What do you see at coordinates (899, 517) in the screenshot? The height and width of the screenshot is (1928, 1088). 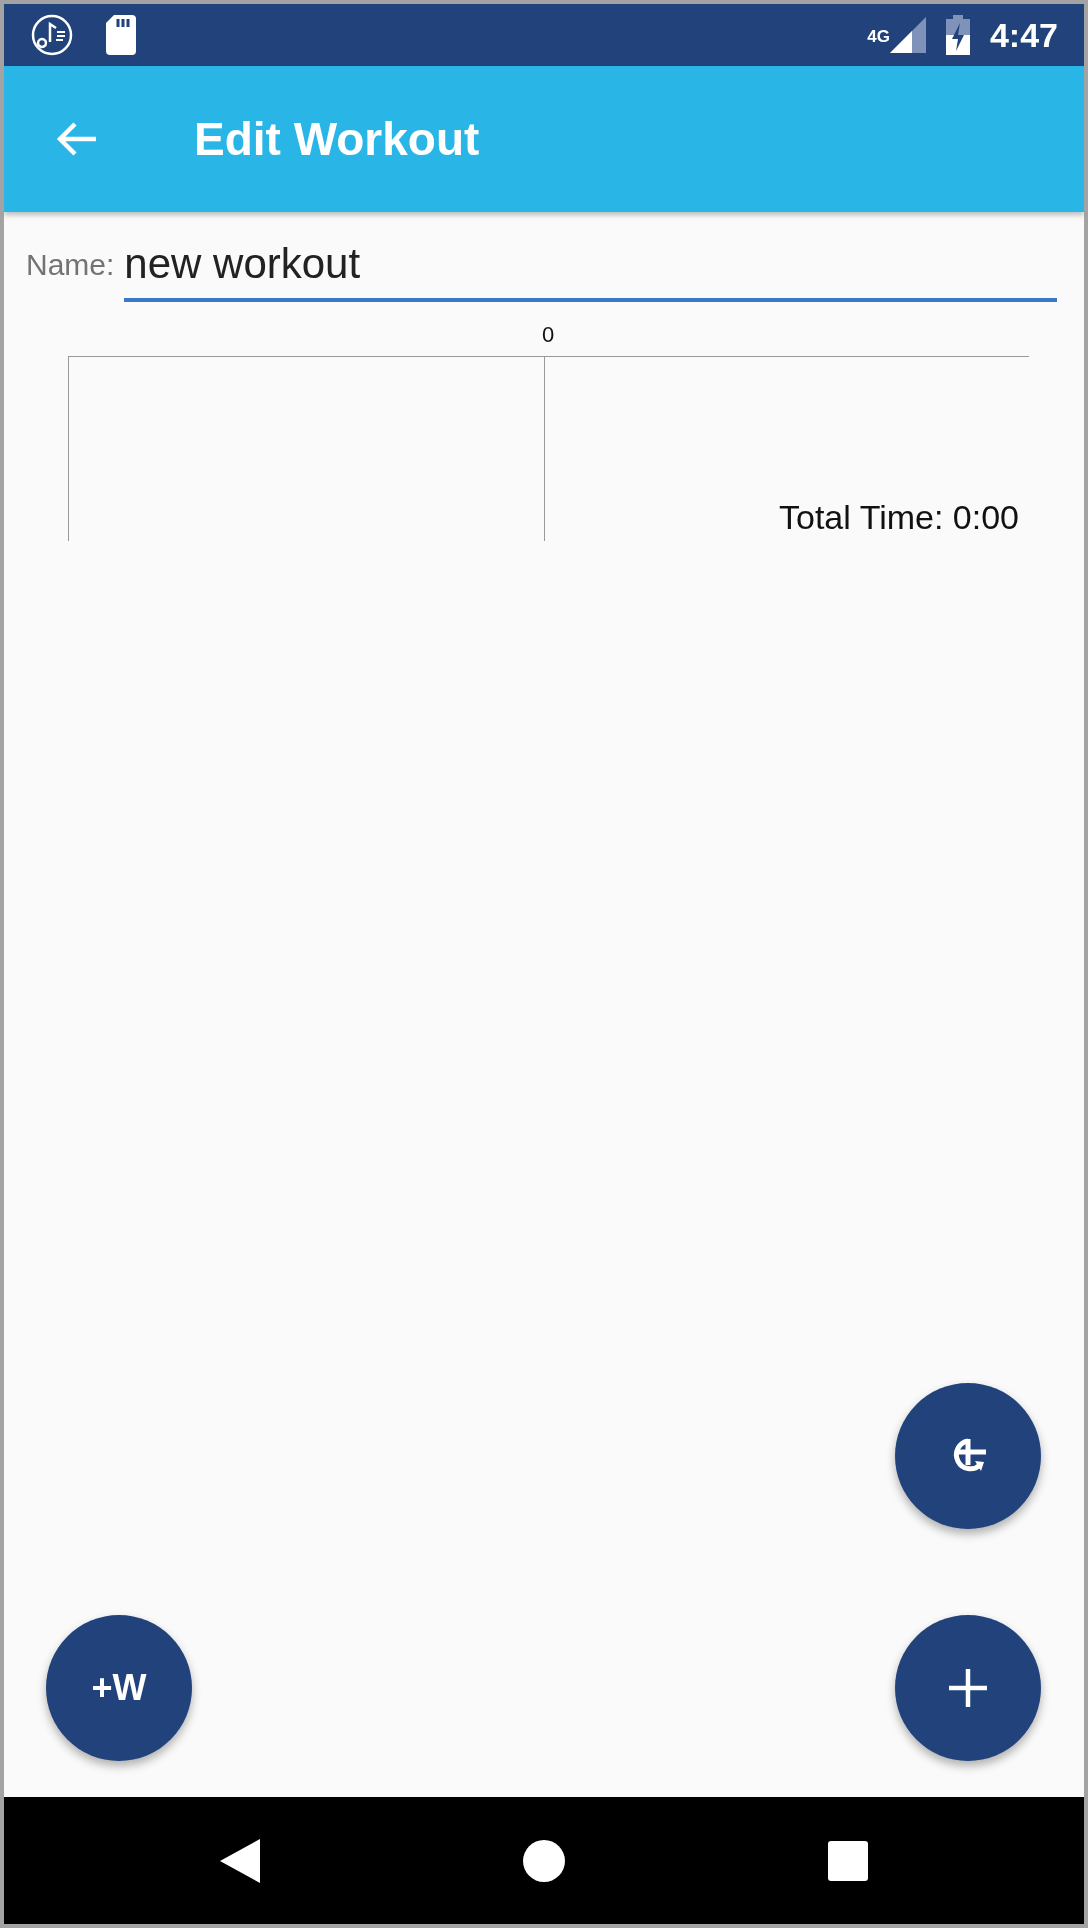 I see `total-time: Total Time: 0:00` at bounding box center [899, 517].